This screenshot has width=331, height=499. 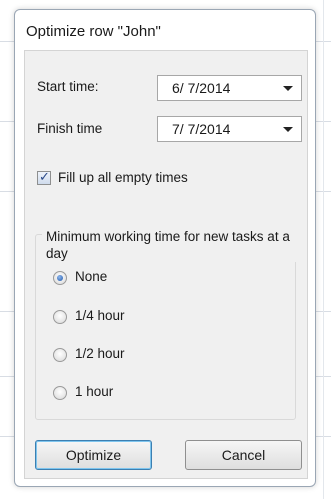 I want to click on checkmark-icon: ✓, so click(x=44, y=176).